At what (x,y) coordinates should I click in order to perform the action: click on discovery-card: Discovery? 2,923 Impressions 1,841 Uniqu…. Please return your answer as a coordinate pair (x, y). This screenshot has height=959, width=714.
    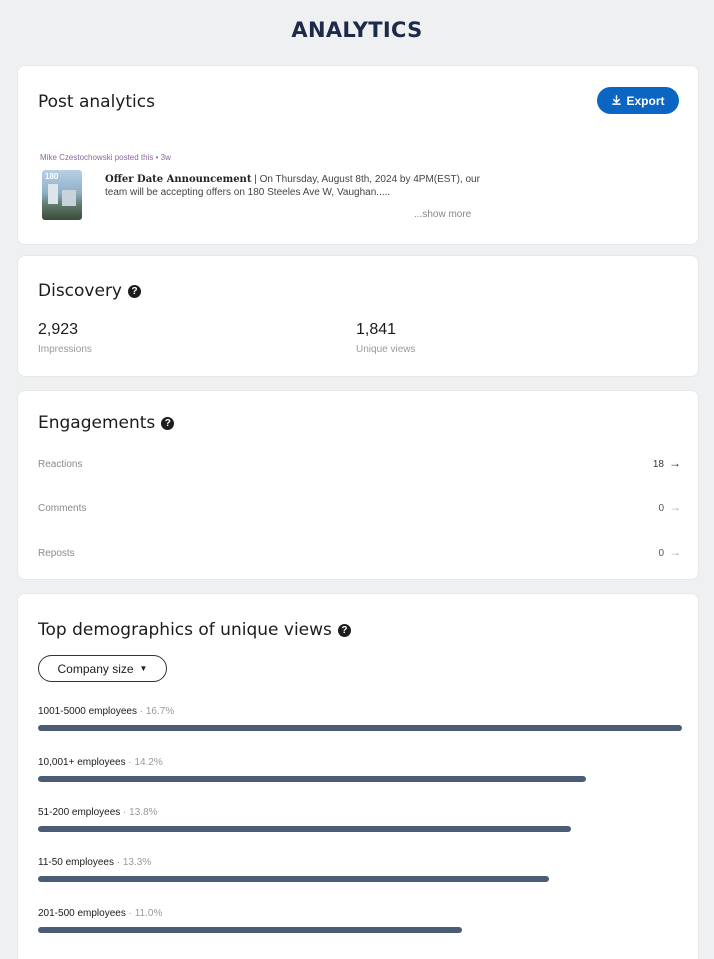
    Looking at the image, I should click on (358, 316).